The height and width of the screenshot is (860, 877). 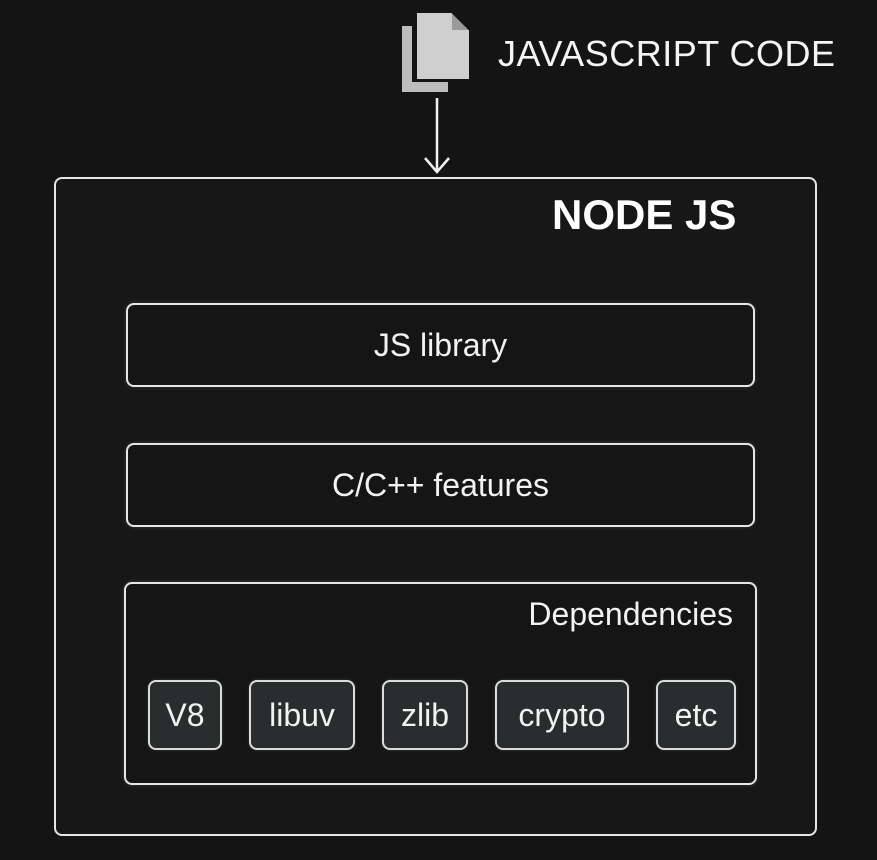 I want to click on dependency-label: crypto, so click(x=562, y=714).